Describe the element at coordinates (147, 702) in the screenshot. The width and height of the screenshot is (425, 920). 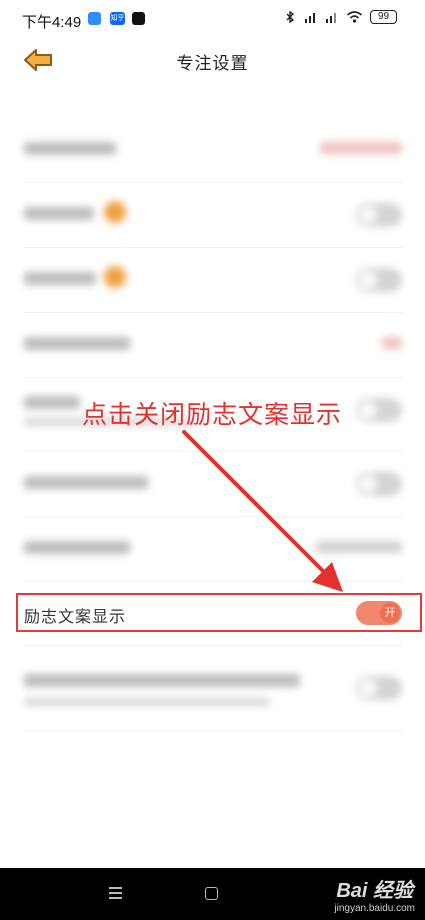
I see `blurred-row-subtitle` at that location.